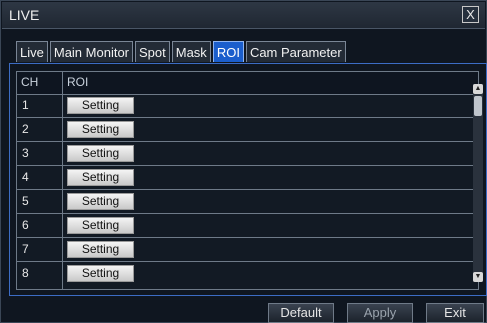  What do you see at coordinates (247, 226) in the screenshot?
I see `table-row: 6 Setting` at bounding box center [247, 226].